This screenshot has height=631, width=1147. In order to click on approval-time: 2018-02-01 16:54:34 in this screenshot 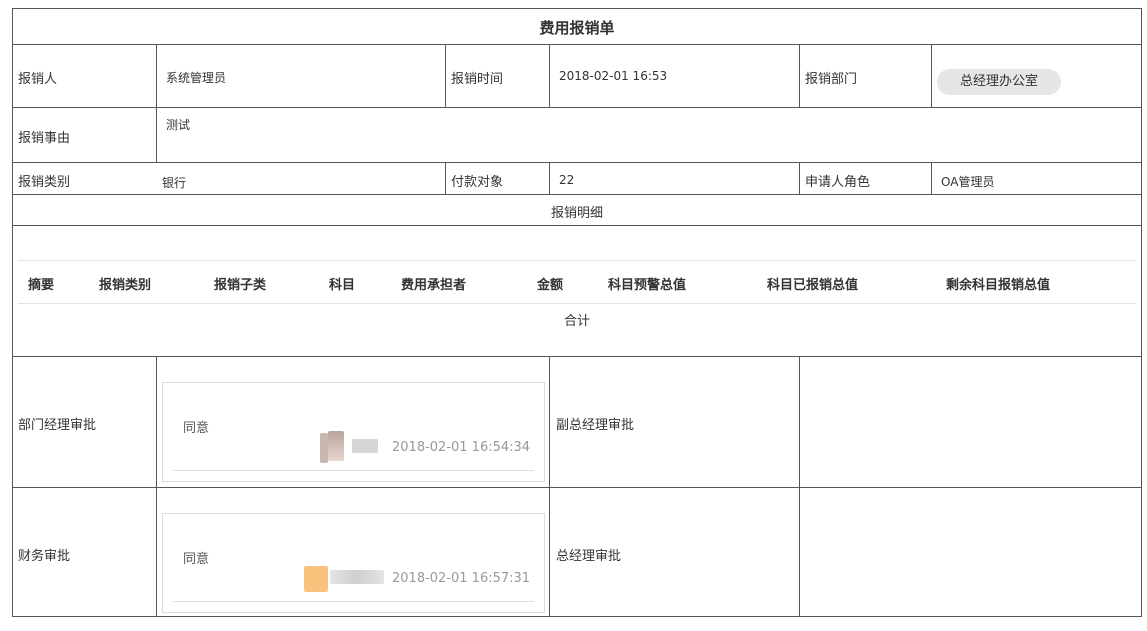, I will do `click(461, 447)`.